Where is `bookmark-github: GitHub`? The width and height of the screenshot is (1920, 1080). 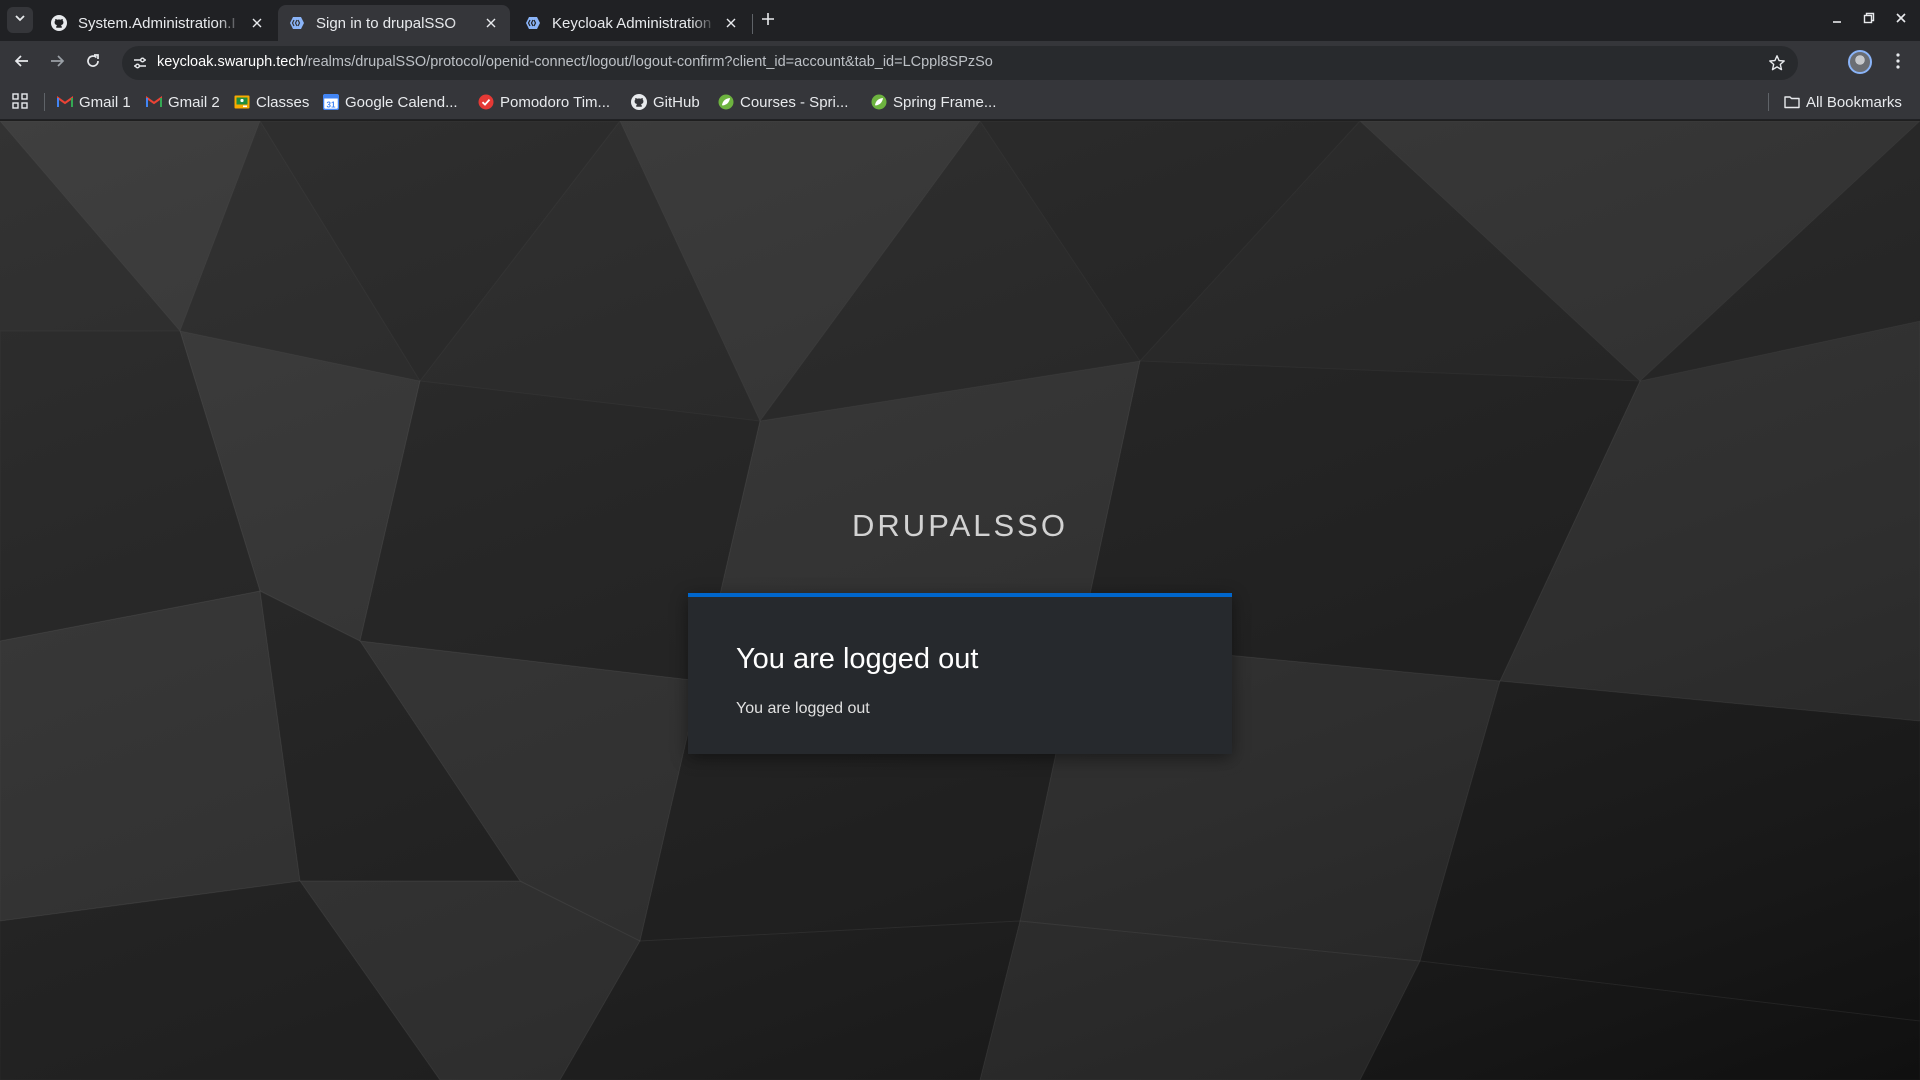
bookmark-github: GitHub is located at coordinates (665, 102).